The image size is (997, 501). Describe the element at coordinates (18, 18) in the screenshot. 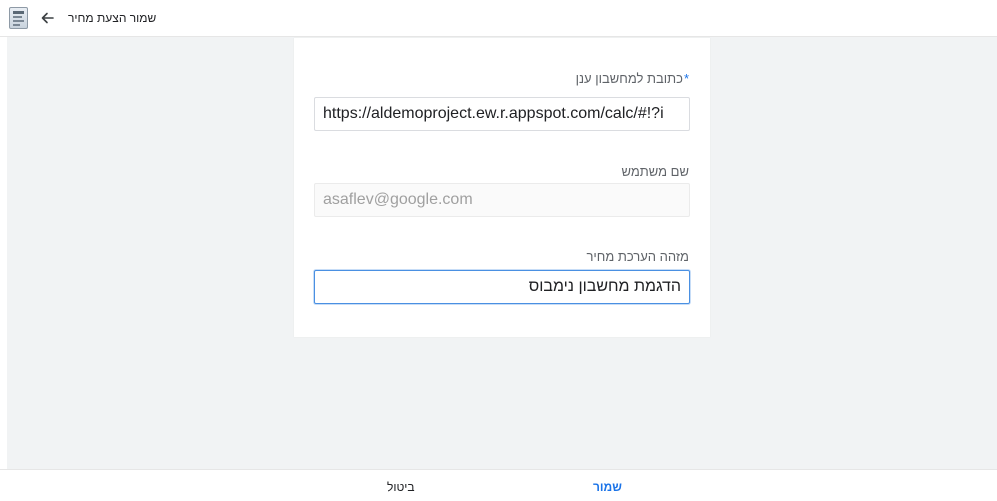

I see `document-app-icon` at that location.